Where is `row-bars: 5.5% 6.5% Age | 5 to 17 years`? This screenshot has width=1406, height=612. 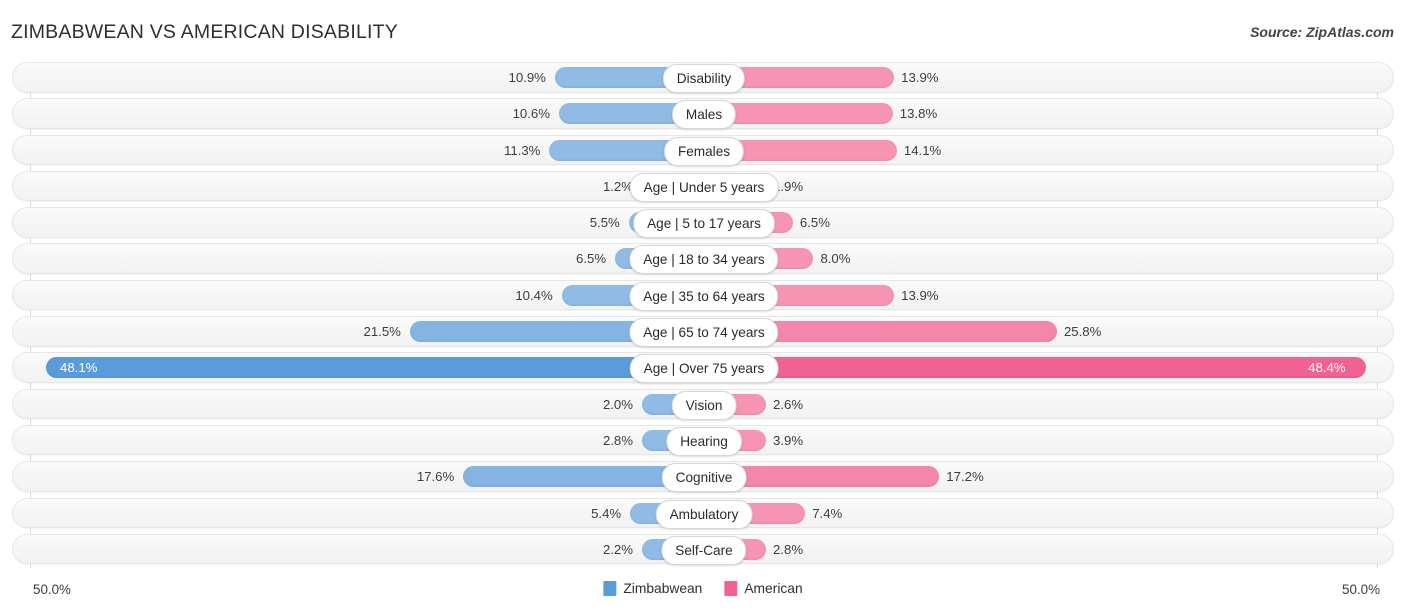 row-bars: 5.5% 6.5% Age | 5 to 17 years is located at coordinates (703, 223).